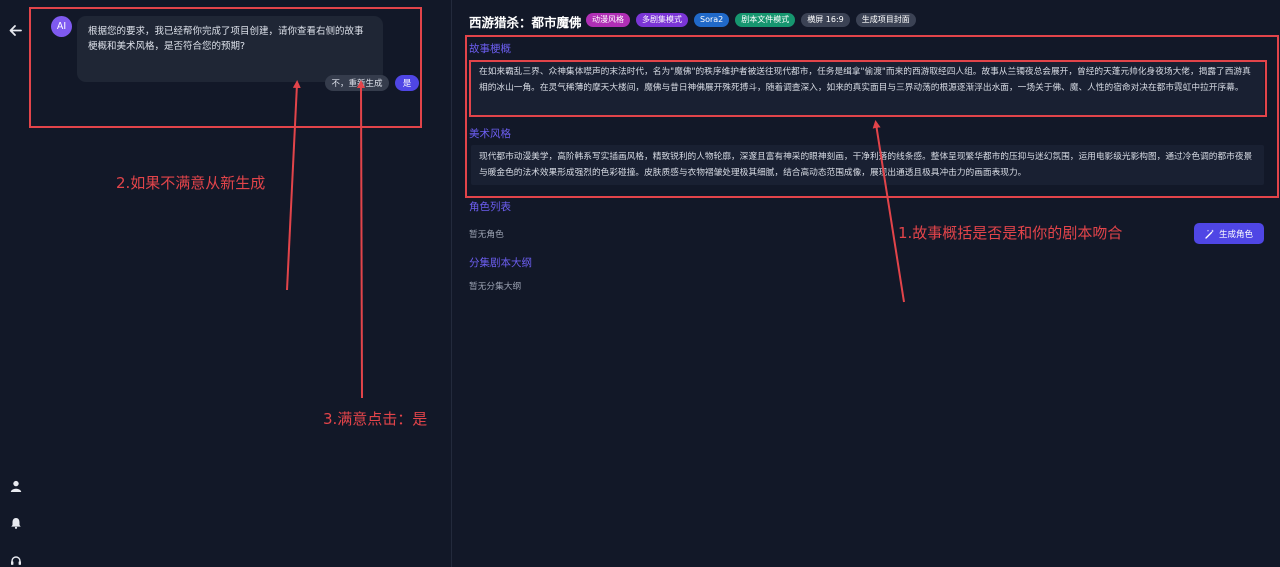  What do you see at coordinates (1010, 233) in the screenshot?
I see `annotation-note-1: 1.故事概括是否是和你的剧本吻合` at bounding box center [1010, 233].